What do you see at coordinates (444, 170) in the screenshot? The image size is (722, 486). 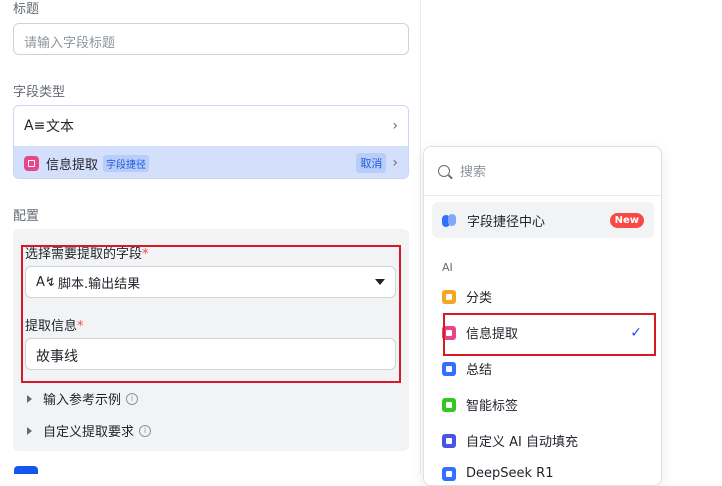 I see `search-icon` at bounding box center [444, 170].